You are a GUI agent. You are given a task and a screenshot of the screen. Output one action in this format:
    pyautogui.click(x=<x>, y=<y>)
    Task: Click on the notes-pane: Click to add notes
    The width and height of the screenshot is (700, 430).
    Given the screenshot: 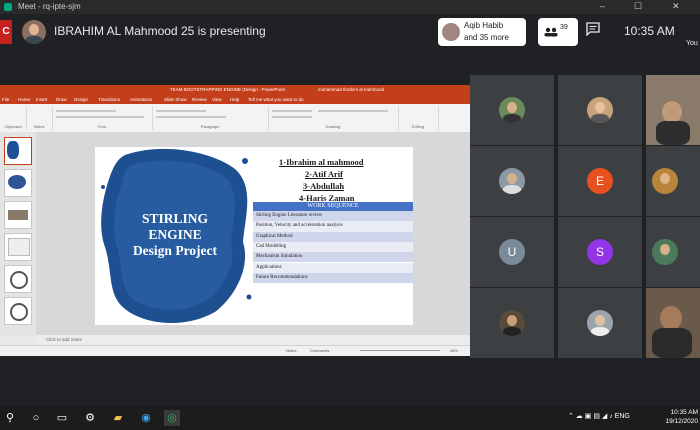 What is the action you would take?
    pyautogui.click(x=253, y=340)
    